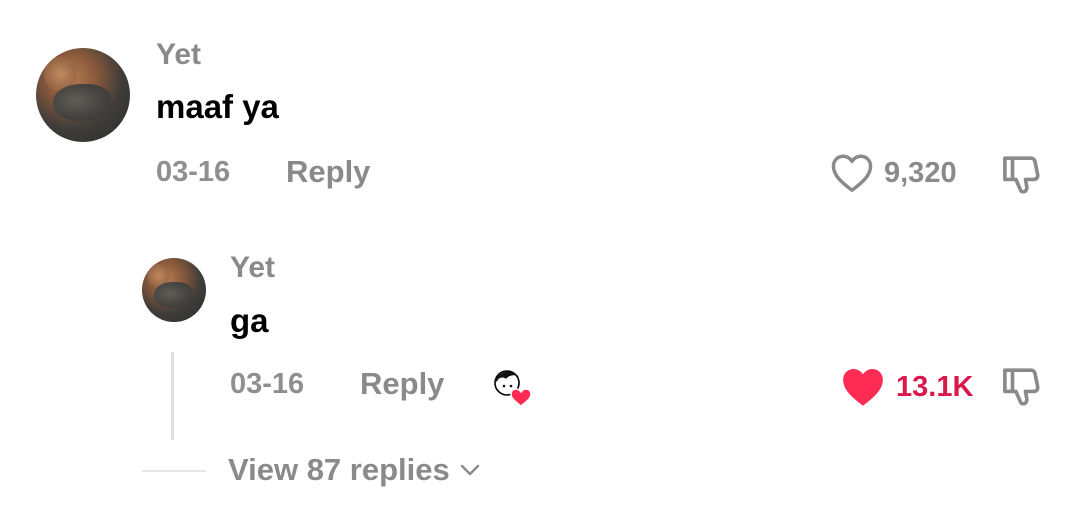 The image size is (1080, 522). I want to click on creator-liked-badge-icon, so click(513, 388).